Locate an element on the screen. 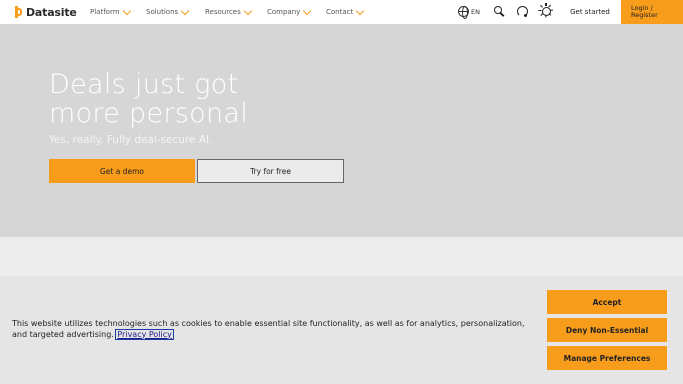 This screenshot has width=683, height=384. hero-title-line-1: Deals just got is located at coordinates (144, 84).